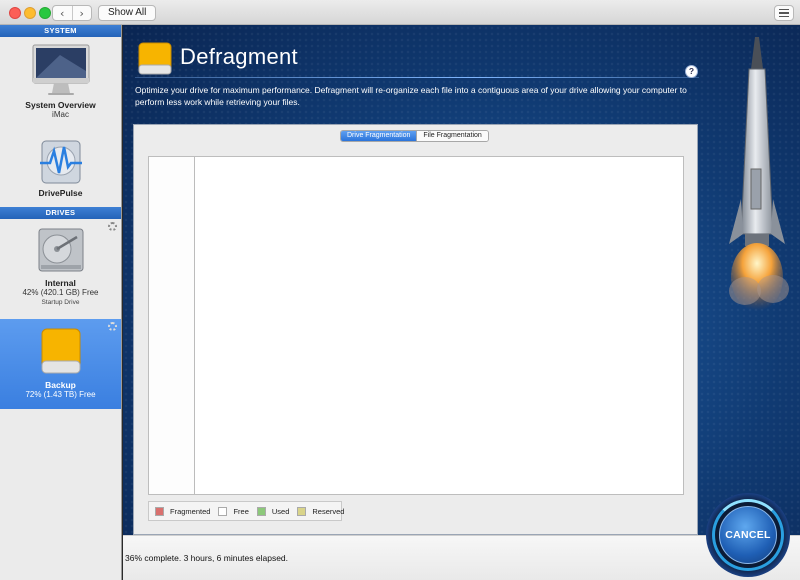 This screenshot has width=800, height=580. What do you see at coordinates (239, 56) in the screenshot?
I see `page-title: Defragment` at bounding box center [239, 56].